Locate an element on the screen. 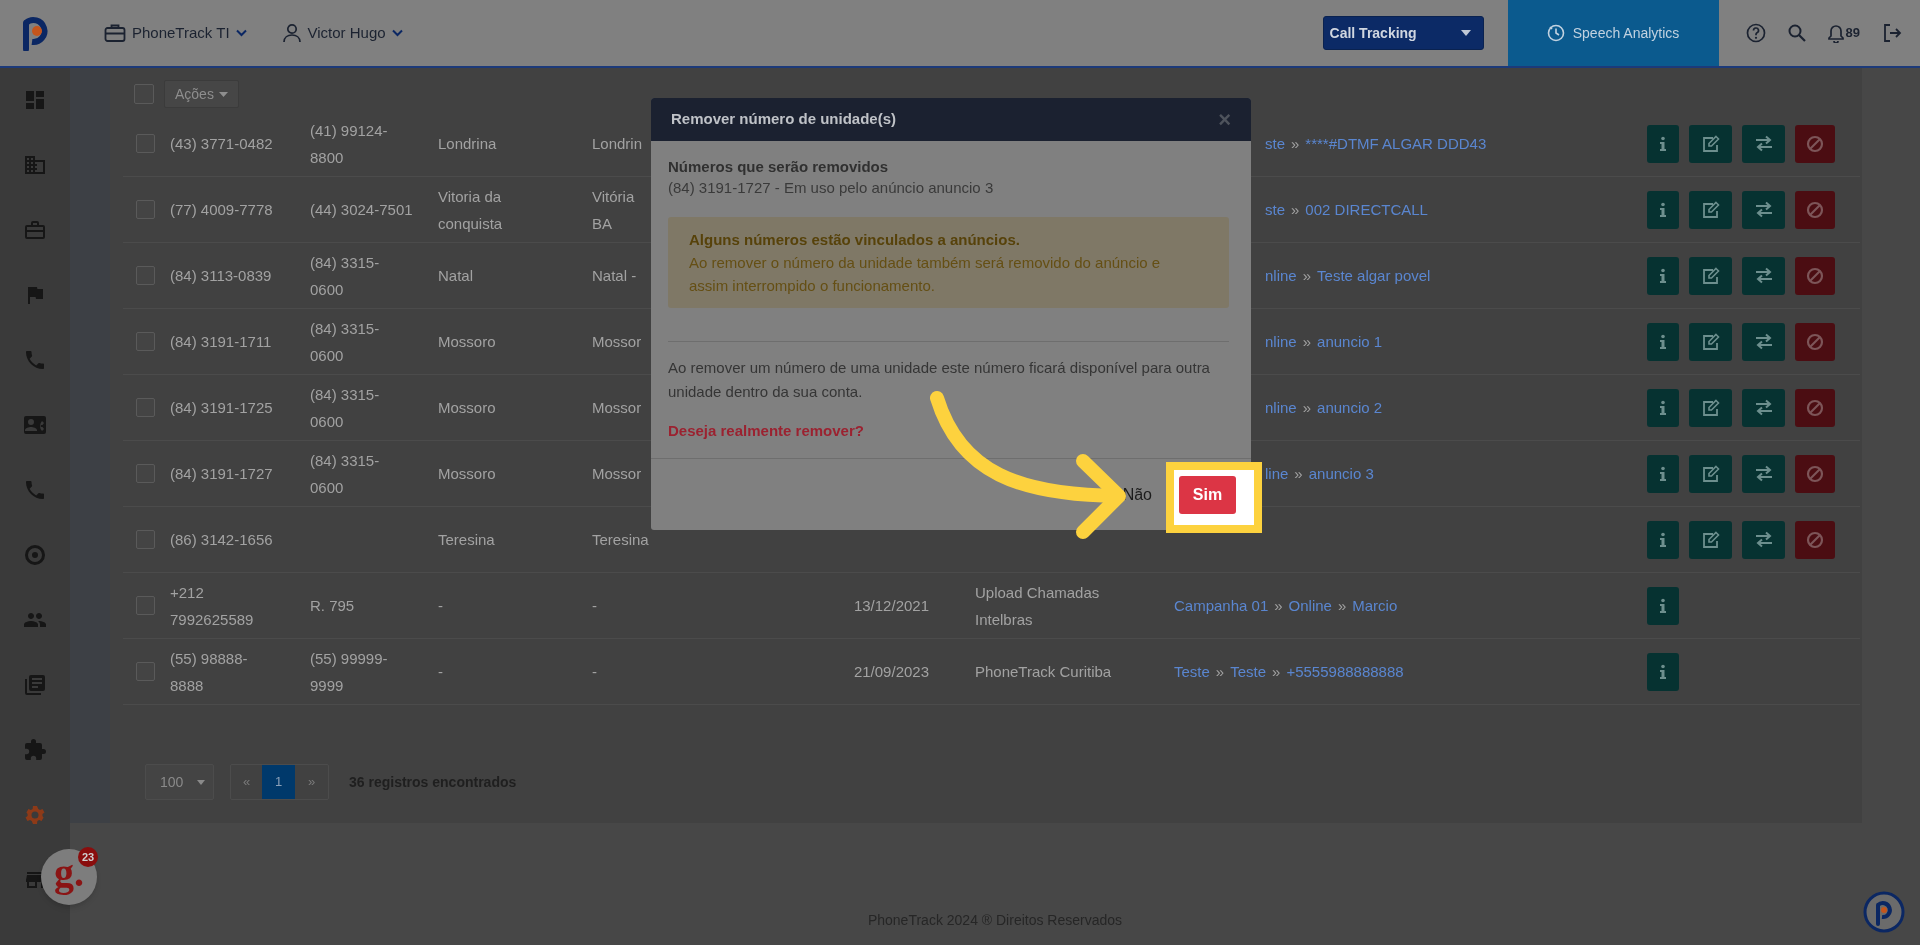 Image resolution: width=1920 pixels, height=945 pixels. swap-arrows-icon is located at coordinates (1763, 143).